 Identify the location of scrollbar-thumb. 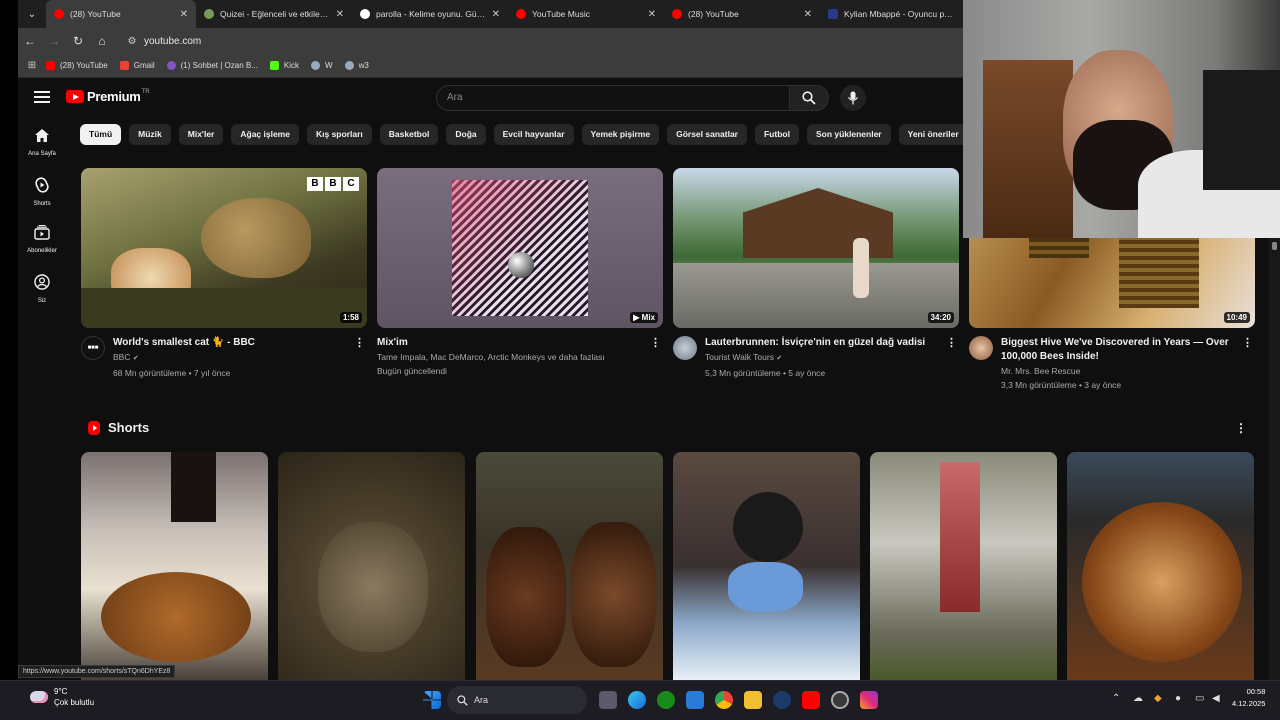
(1274, 246).